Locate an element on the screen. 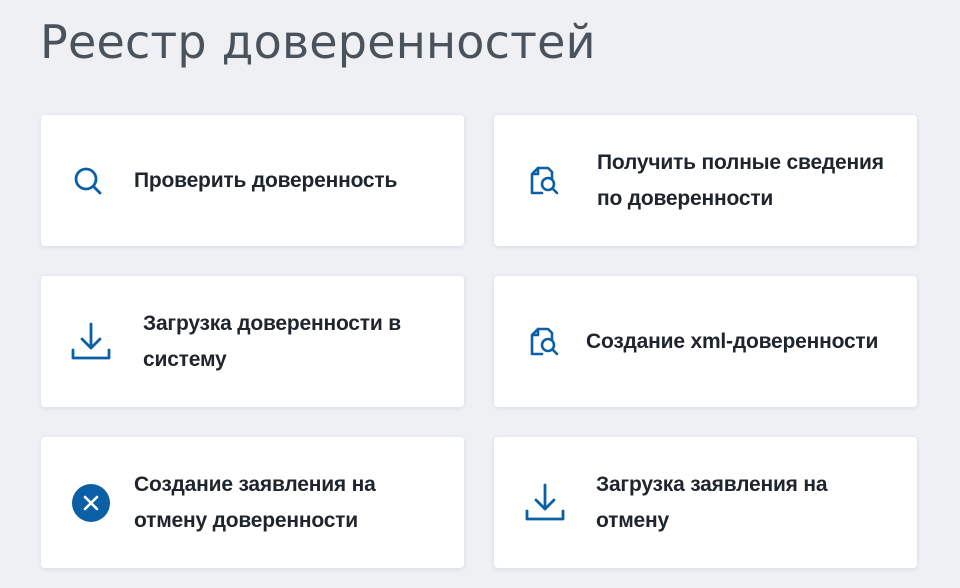 The height and width of the screenshot is (588, 960). get-full-info-card: Получить полные сведения по доверенности is located at coordinates (705, 180).